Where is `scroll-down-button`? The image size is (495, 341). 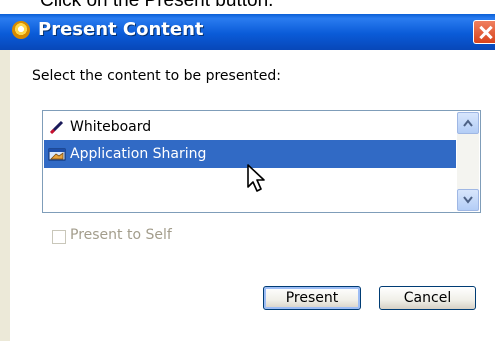
scroll-down-button is located at coordinates (468, 200).